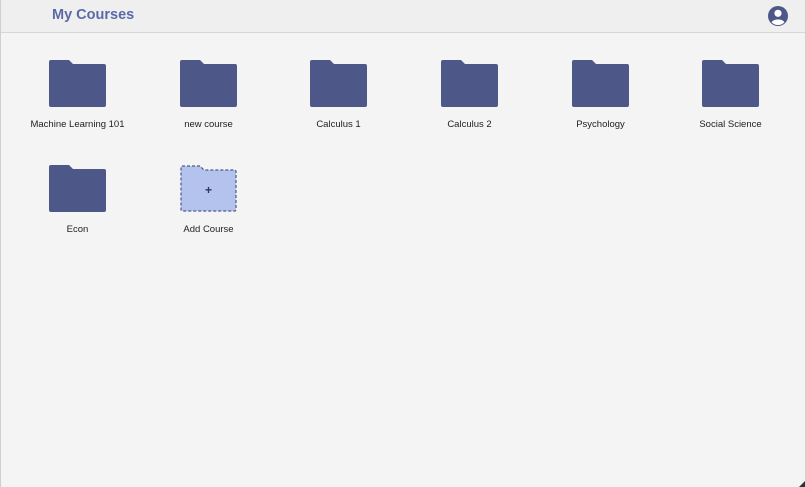 Image resolution: width=806 pixels, height=487 pixels. I want to click on course-card-econ: Econ, so click(77, 202).